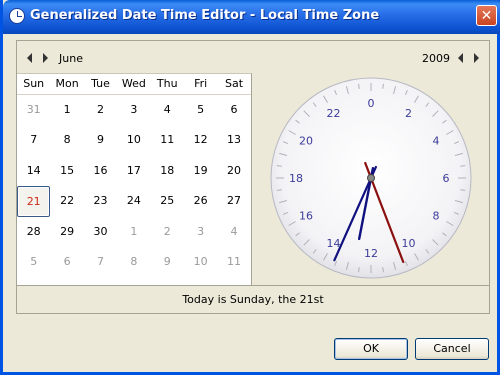 The image size is (500, 375). Describe the element at coordinates (371, 349) in the screenshot. I see `ok-button: OK` at that location.